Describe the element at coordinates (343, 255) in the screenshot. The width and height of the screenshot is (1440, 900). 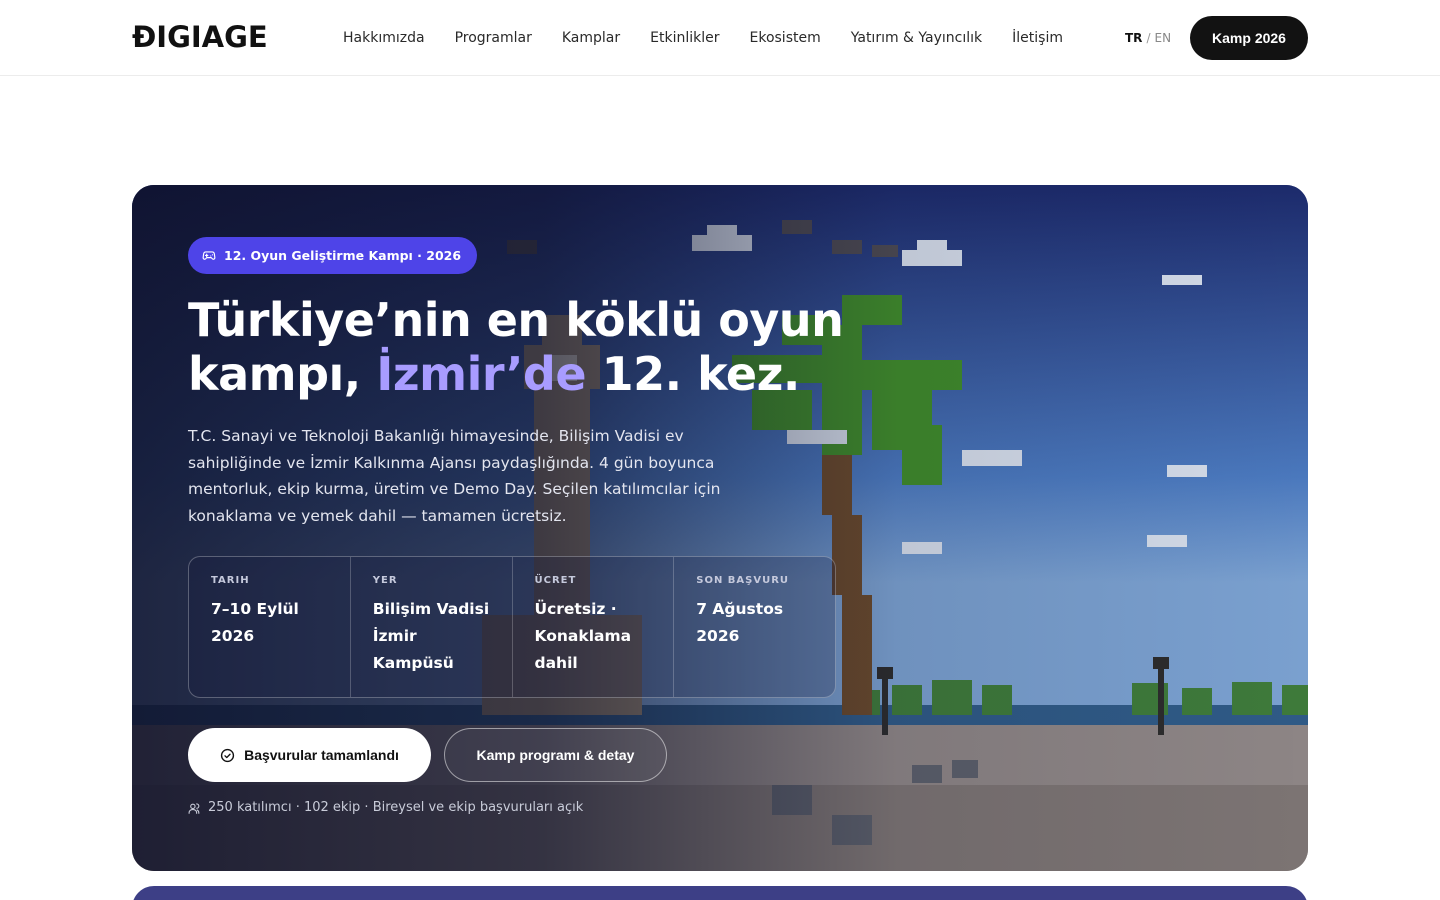
I see `badge-label: 12. Oyun Geliştirme Kampı · 2026` at that location.